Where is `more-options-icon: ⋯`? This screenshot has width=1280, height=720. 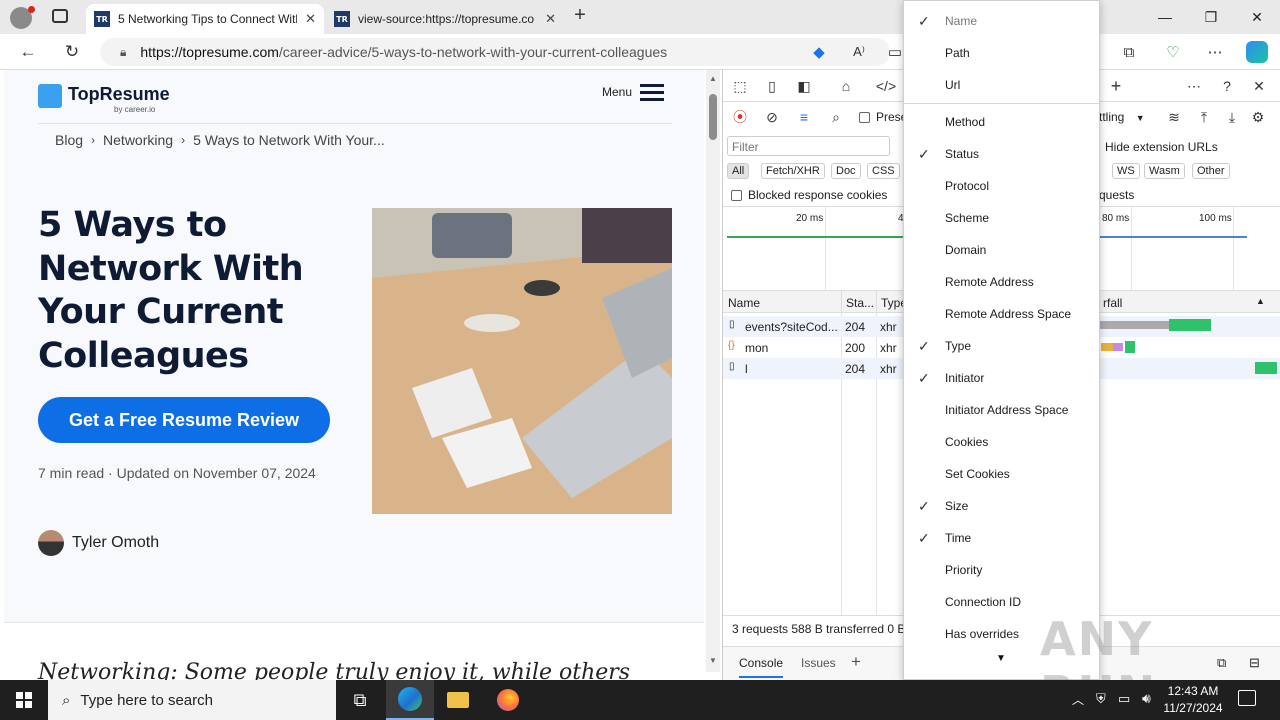
more-options-icon: ⋯ is located at coordinates (1215, 52).